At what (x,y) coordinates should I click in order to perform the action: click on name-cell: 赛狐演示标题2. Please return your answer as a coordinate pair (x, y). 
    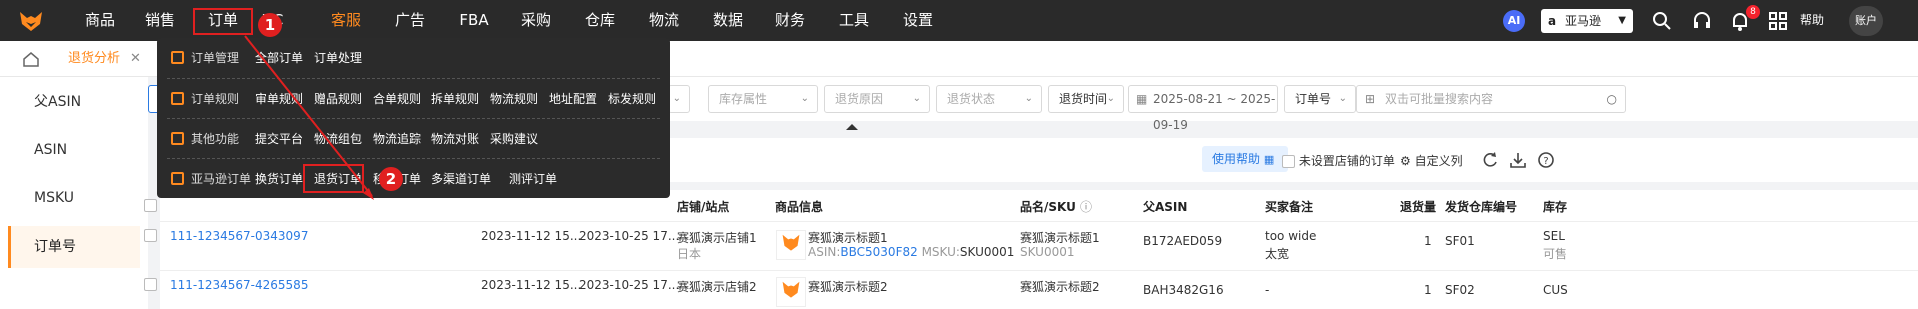
    Looking at the image, I should click on (1060, 287).